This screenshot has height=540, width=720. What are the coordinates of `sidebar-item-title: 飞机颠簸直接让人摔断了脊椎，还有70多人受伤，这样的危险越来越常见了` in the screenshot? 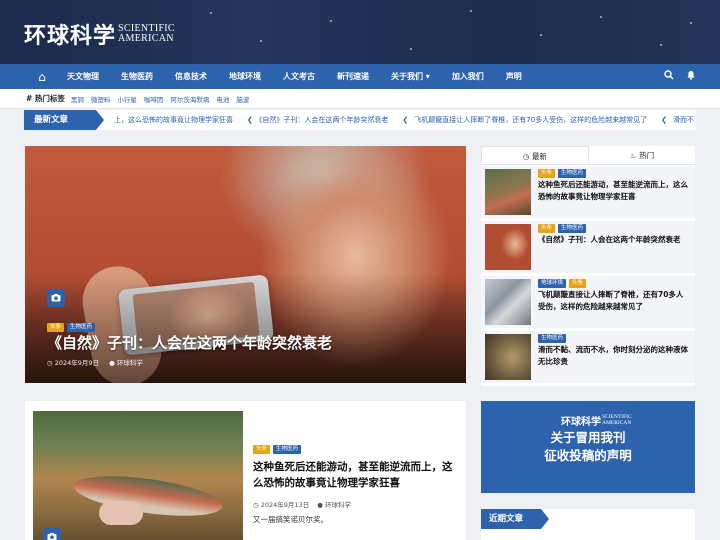 It's located at (613, 301).